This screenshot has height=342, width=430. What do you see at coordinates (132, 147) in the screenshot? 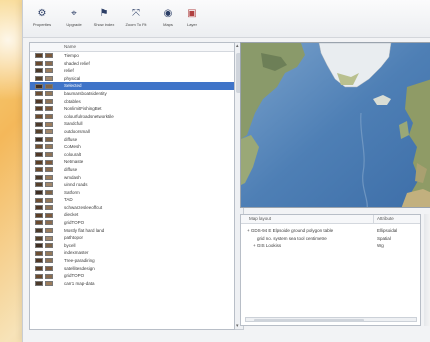
I see `list-item: CoMesh` at bounding box center [132, 147].